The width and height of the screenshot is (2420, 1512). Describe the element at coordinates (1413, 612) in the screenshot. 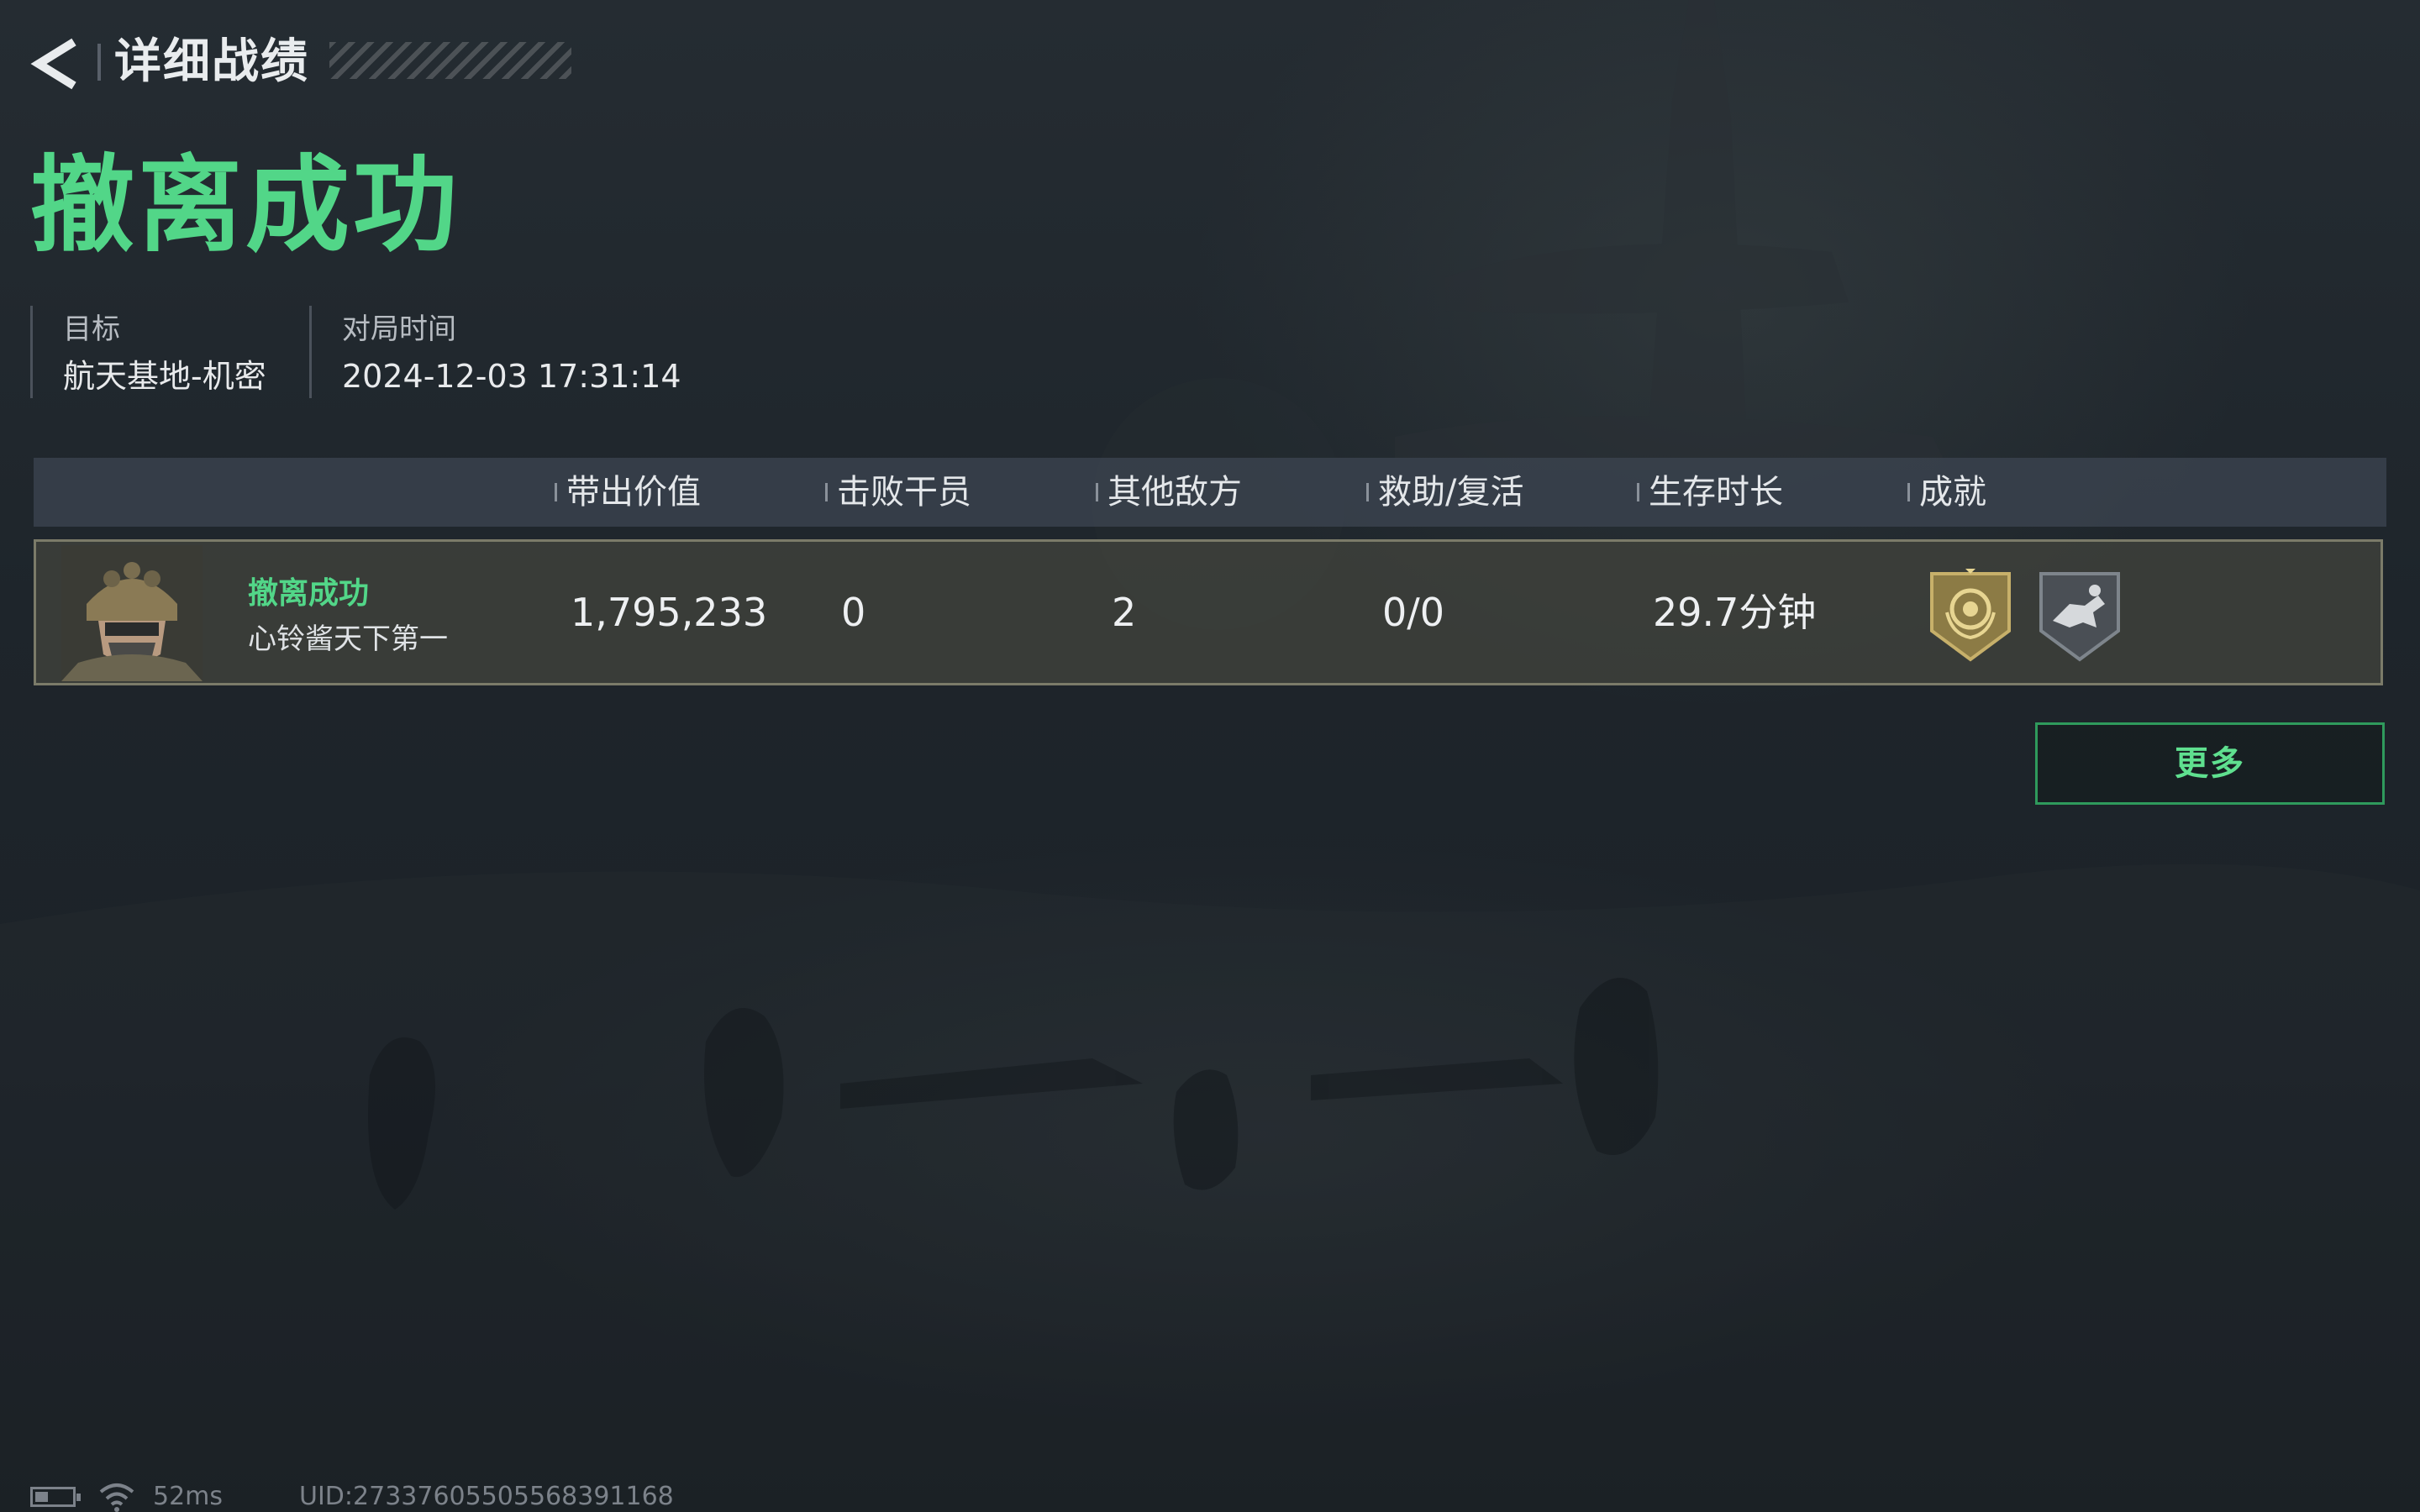

I see `cell-assist-revive: 0/0` at that location.